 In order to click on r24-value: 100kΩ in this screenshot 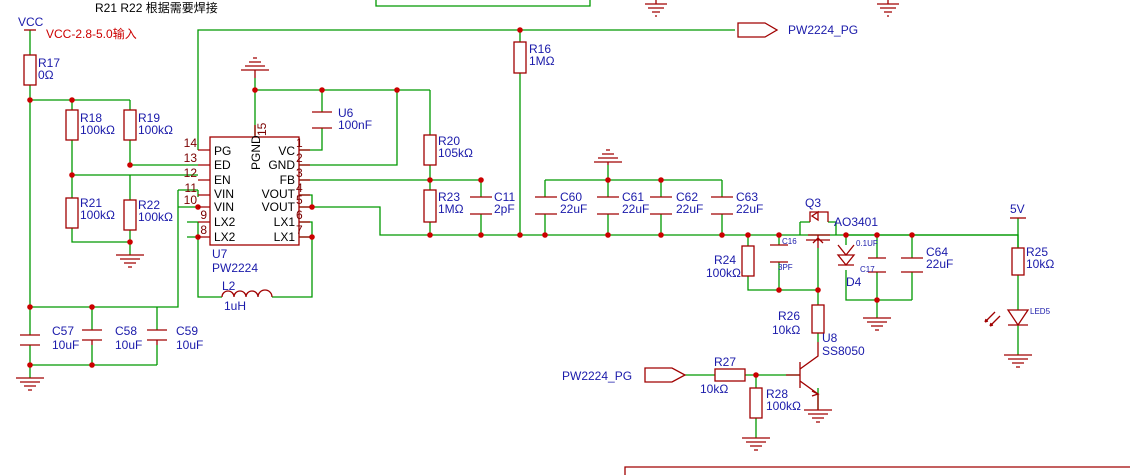, I will do `click(723, 273)`.